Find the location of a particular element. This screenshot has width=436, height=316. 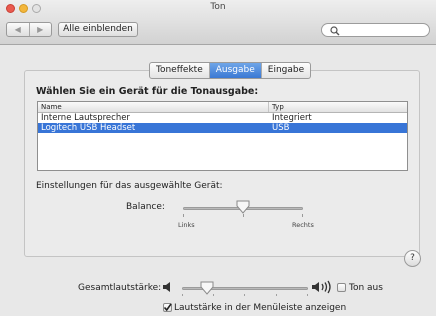

device-settings-label: Einstellungen für das ausgewählte Gerät: is located at coordinates (129, 186).